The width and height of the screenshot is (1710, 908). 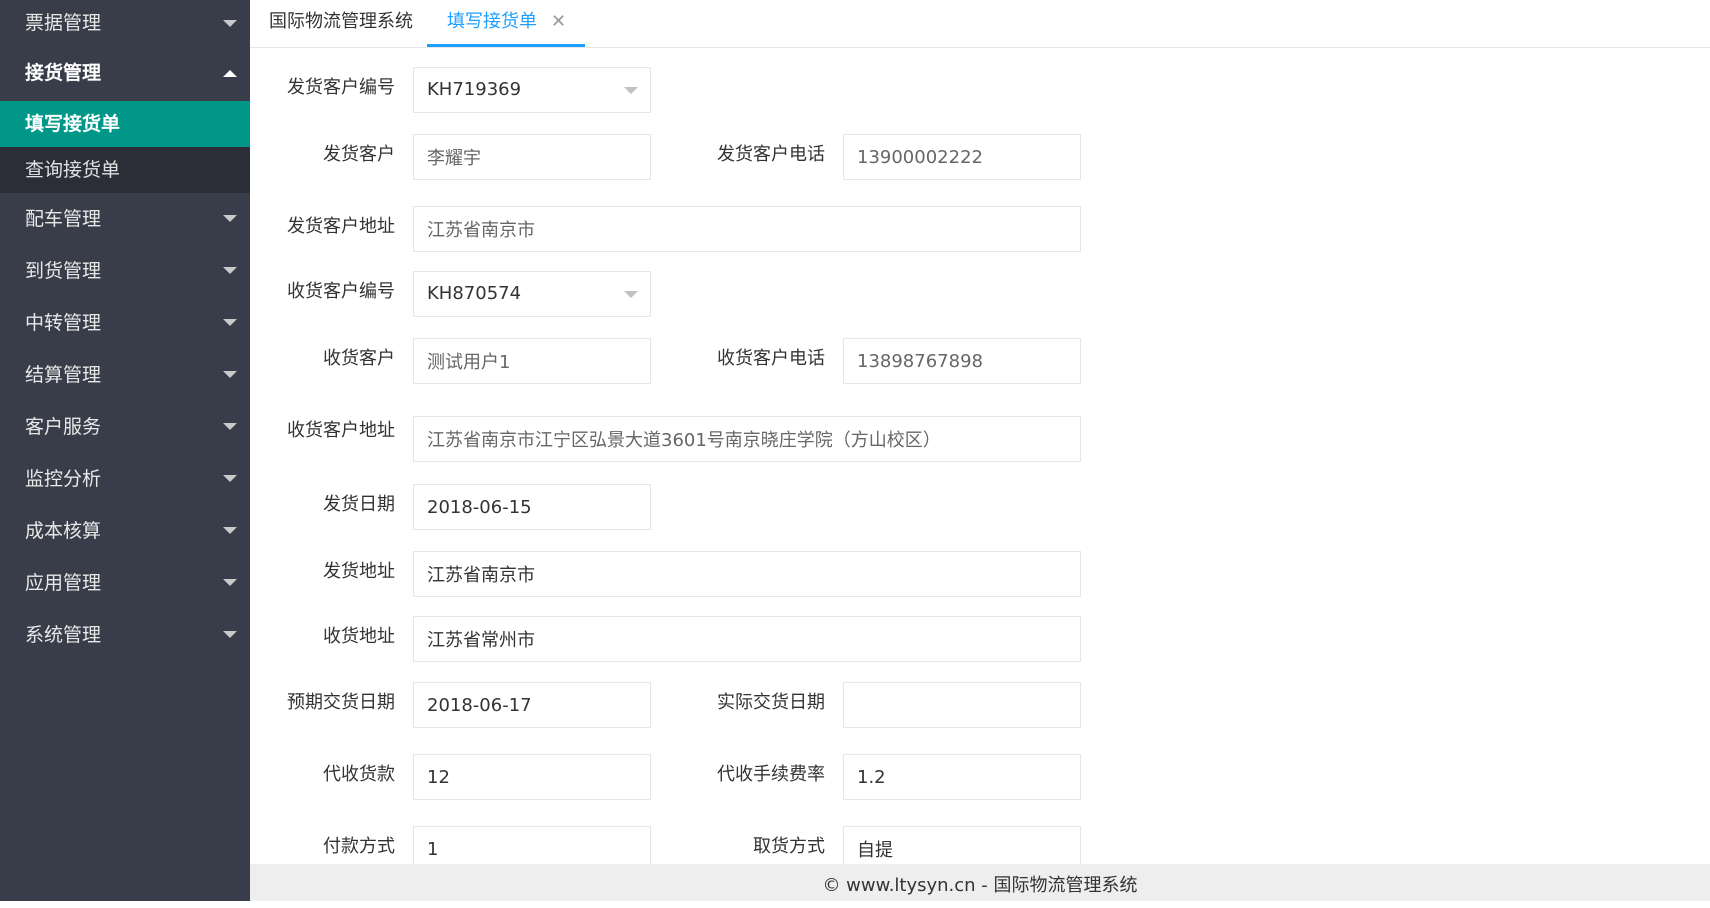 What do you see at coordinates (63, 73) in the screenshot?
I see `nav-item-label: 接货管理` at bounding box center [63, 73].